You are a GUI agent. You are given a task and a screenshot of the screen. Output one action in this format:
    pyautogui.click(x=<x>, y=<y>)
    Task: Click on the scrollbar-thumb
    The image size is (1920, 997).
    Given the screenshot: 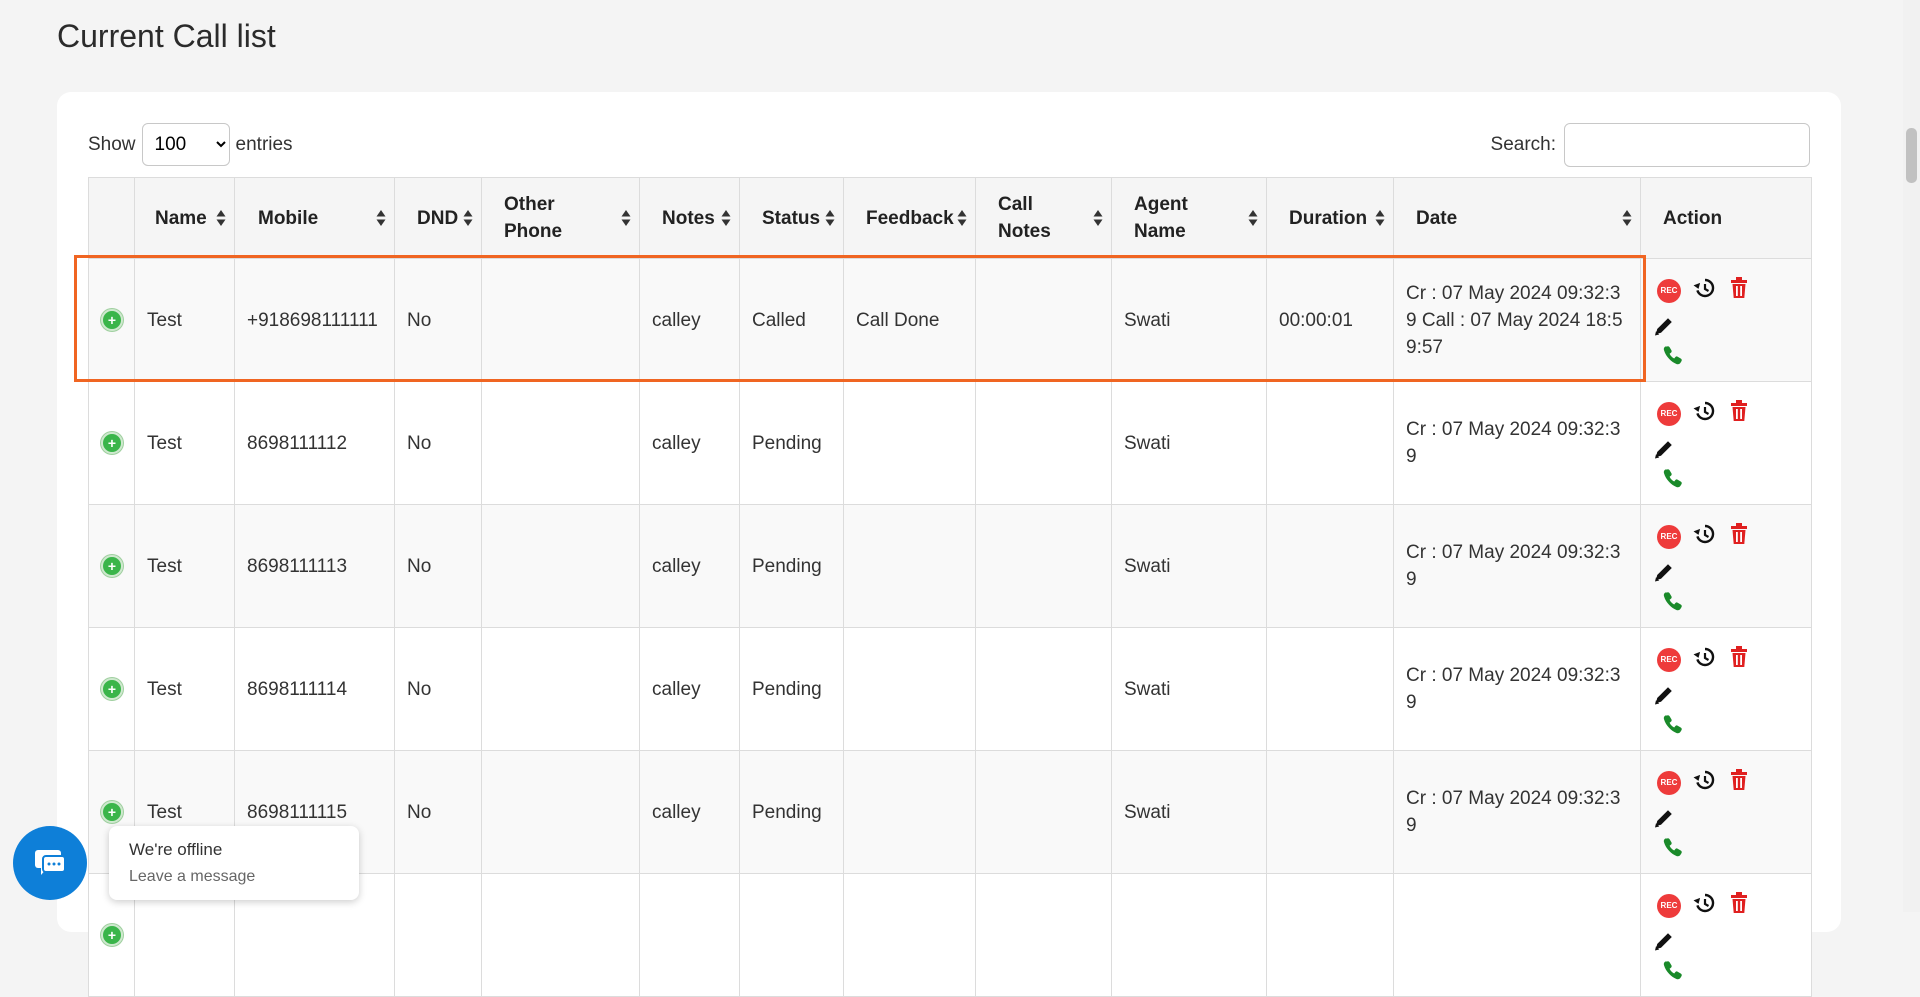 What is the action you would take?
    pyautogui.click(x=1911, y=155)
    